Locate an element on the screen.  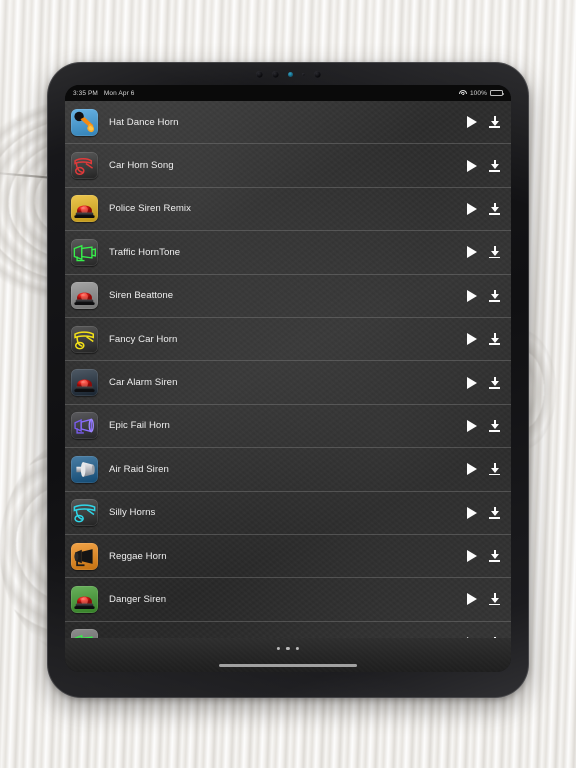
list-item: Silly Horns is located at coordinates (288, 513).